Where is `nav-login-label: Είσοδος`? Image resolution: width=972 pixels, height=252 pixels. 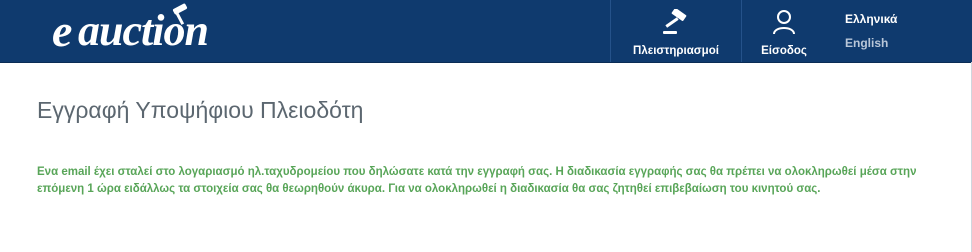
nav-login-label: Είσοδος is located at coordinates (784, 51).